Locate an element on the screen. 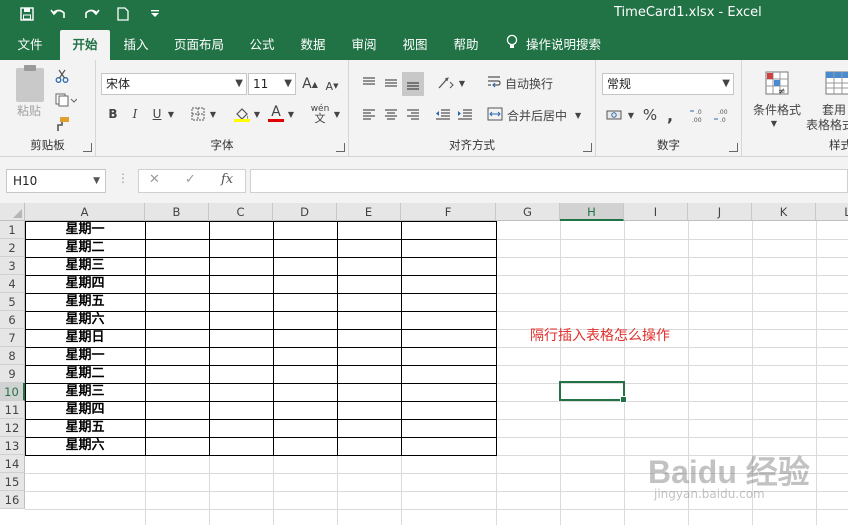 Image resolution: width=848 pixels, height=525 pixels. format-as-table-label-2: 表格格式 is located at coordinates (827, 124).